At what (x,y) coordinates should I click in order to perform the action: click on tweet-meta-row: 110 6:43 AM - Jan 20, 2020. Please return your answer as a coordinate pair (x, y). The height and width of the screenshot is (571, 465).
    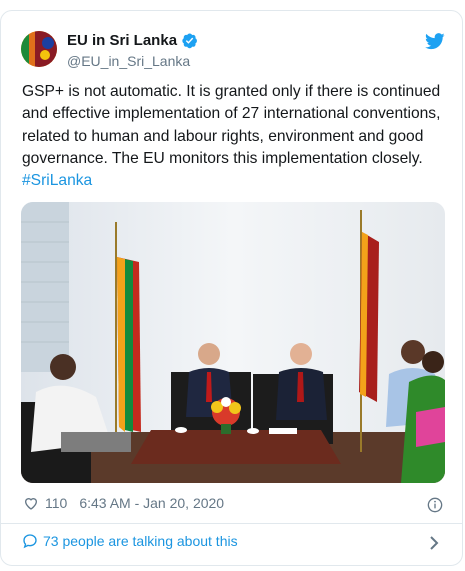
    Looking at the image, I should click on (123, 503).